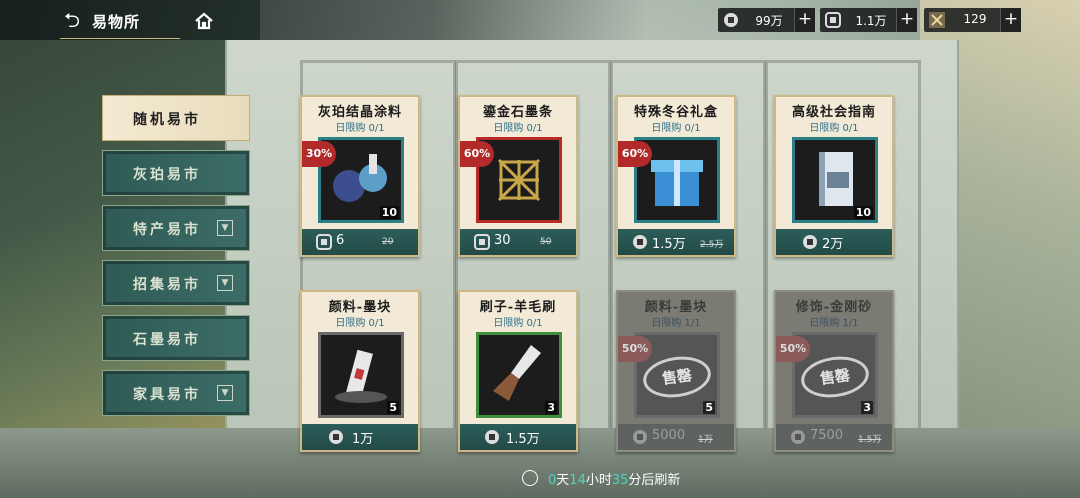 The height and width of the screenshot is (498, 1080). I want to click on back-icon: ⮌, so click(76, 20).